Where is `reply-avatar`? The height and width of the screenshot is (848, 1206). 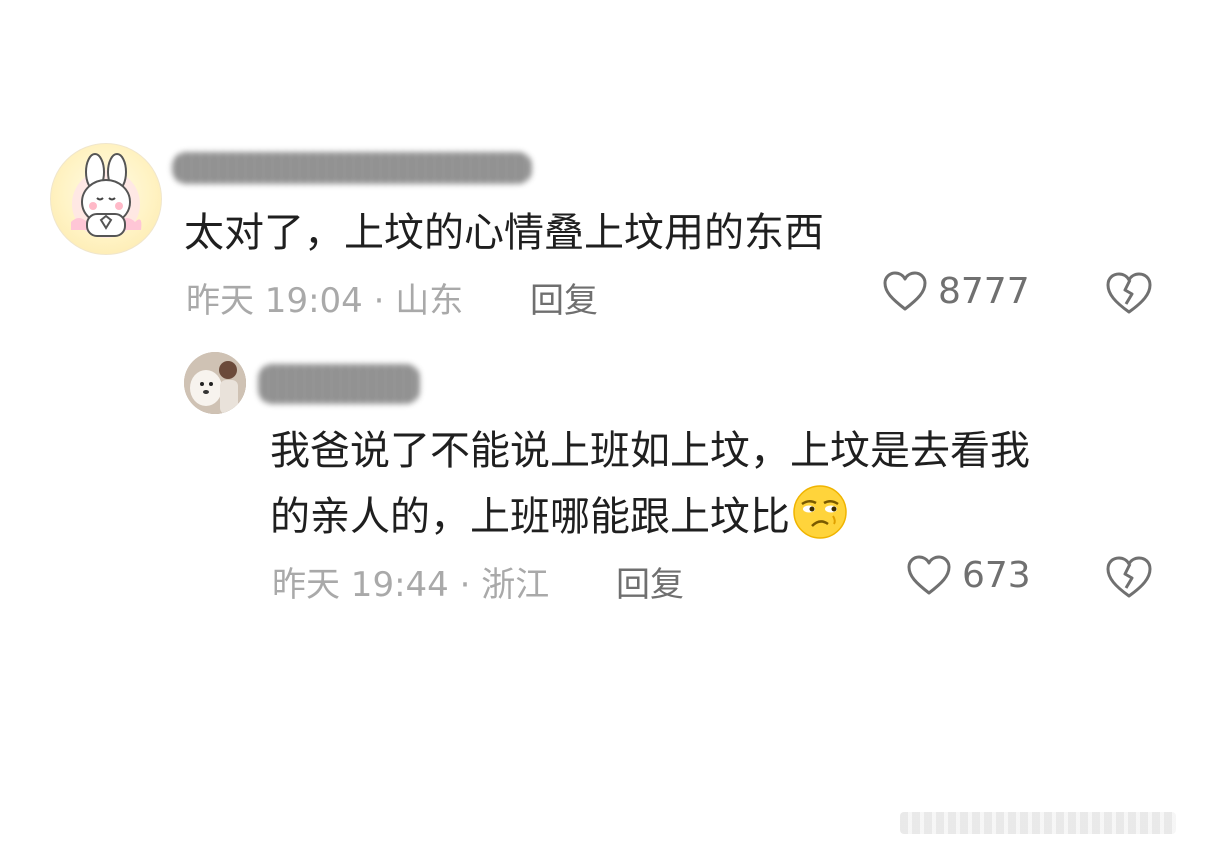
reply-avatar is located at coordinates (215, 383).